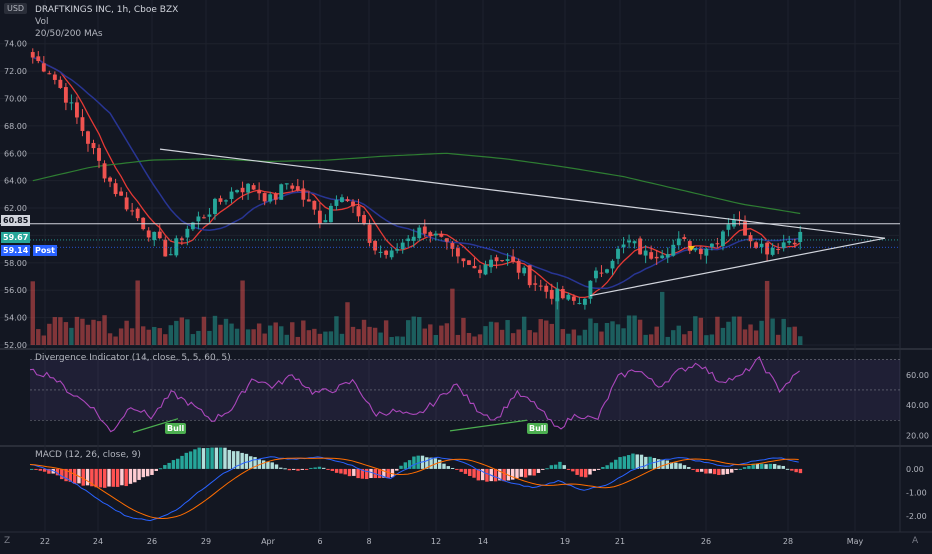 This screenshot has height=554, width=932. I want to click on price-tick-label: 66.00, so click(15, 153).